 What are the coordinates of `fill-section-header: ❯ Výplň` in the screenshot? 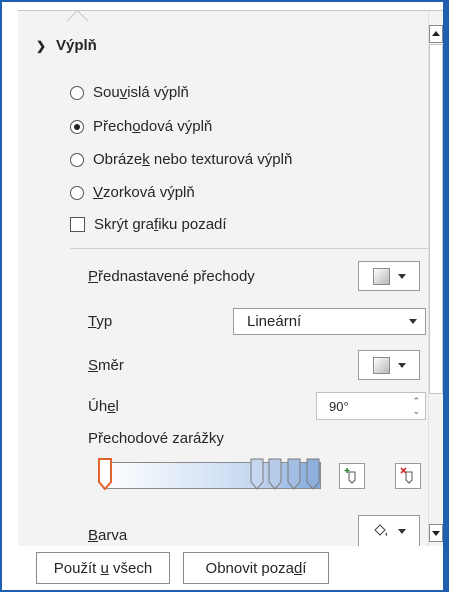 It's located at (65, 45).